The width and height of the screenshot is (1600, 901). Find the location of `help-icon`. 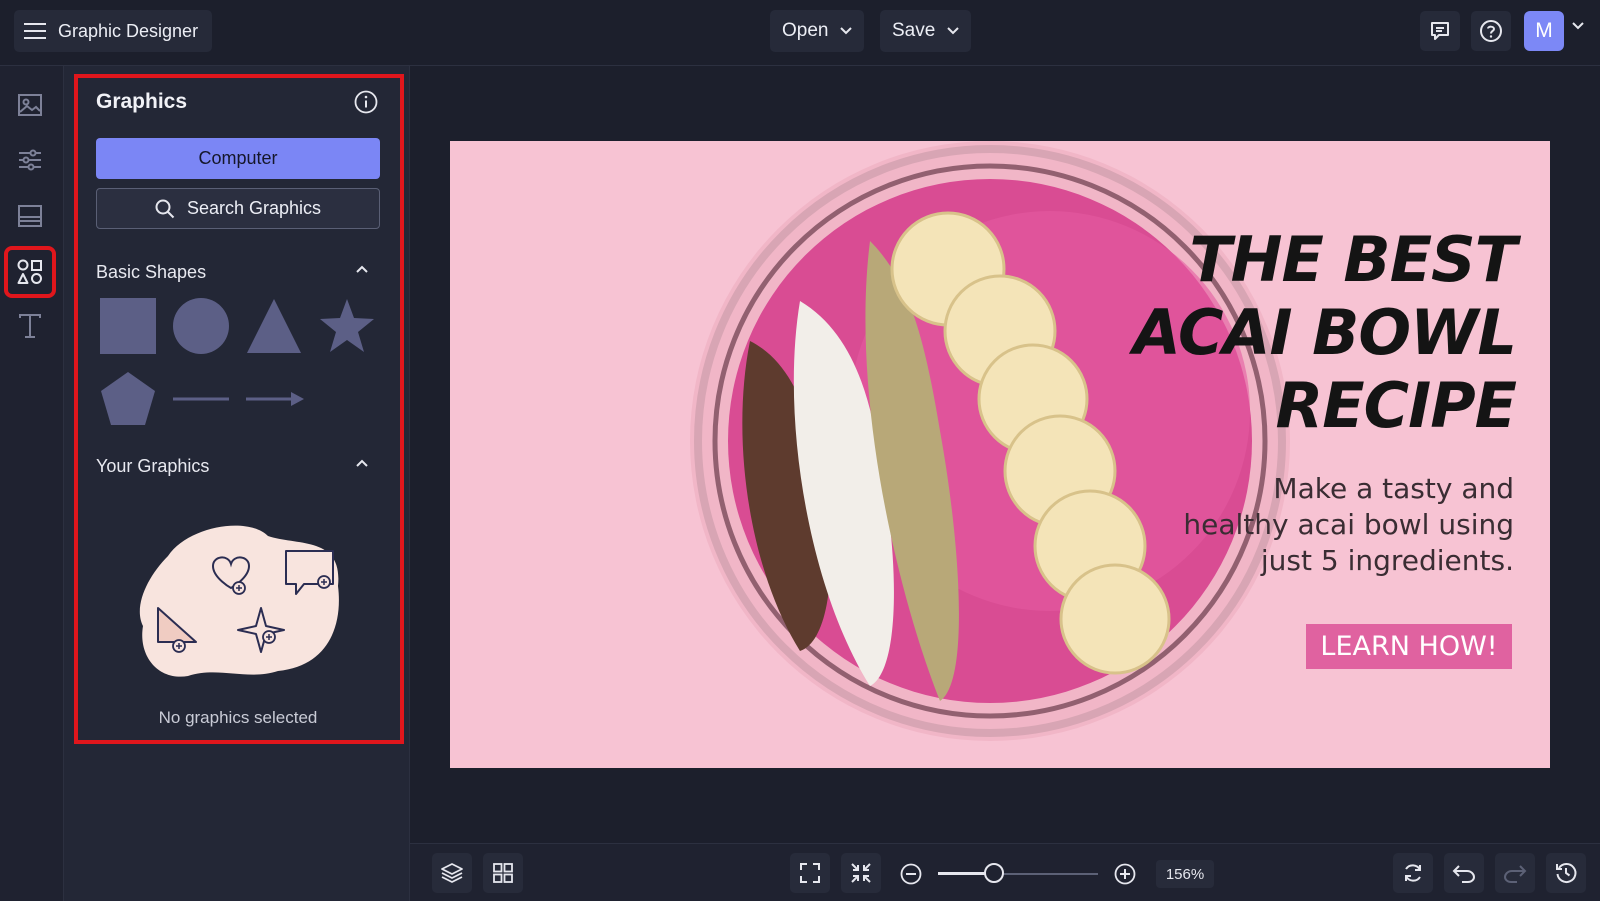

help-icon is located at coordinates (1491, 31).